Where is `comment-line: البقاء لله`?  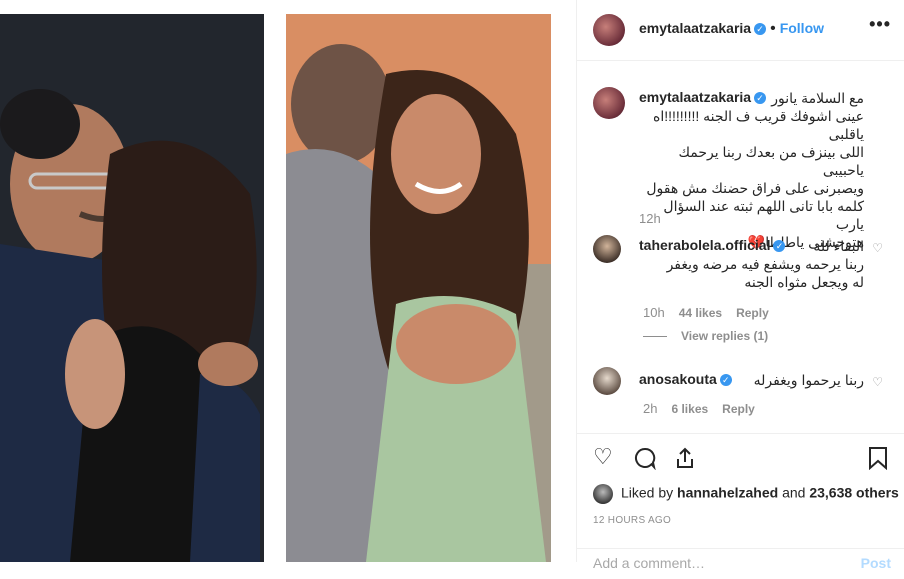 comment-line: البقاء لله is located at coordinates (838, 246).